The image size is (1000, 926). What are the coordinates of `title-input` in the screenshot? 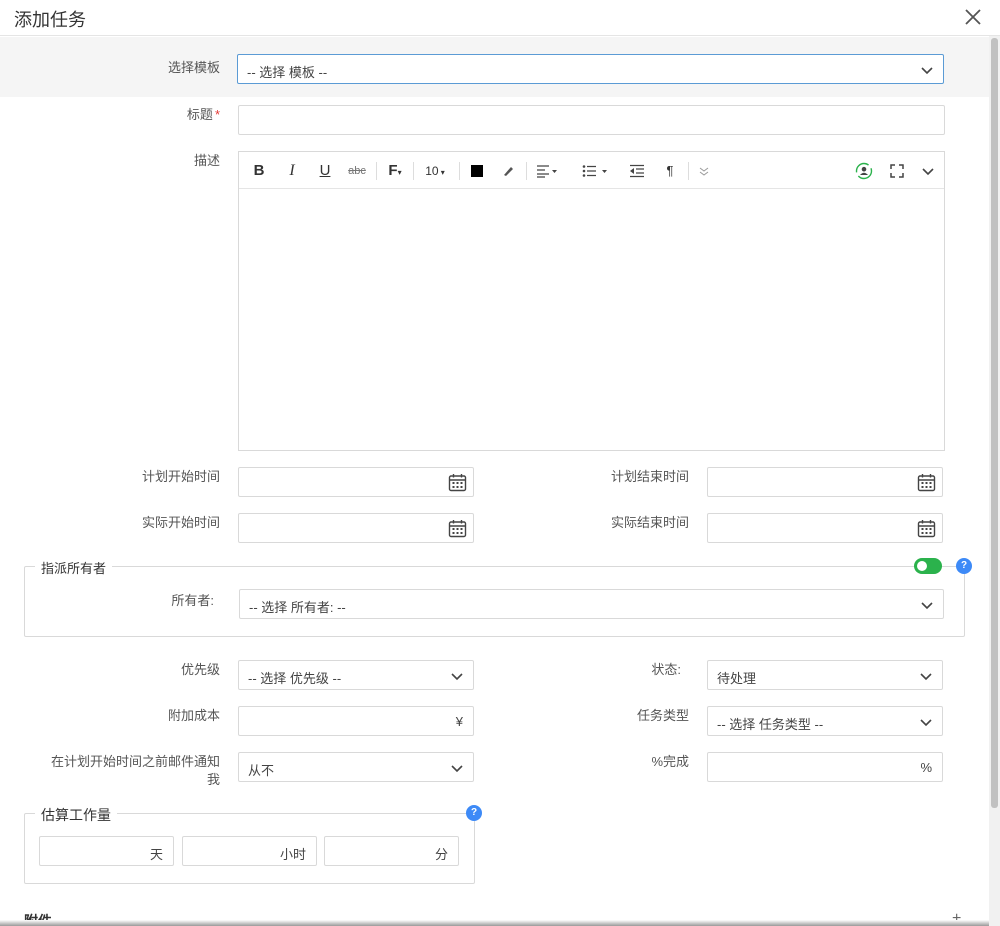 It's located at (591, 120).